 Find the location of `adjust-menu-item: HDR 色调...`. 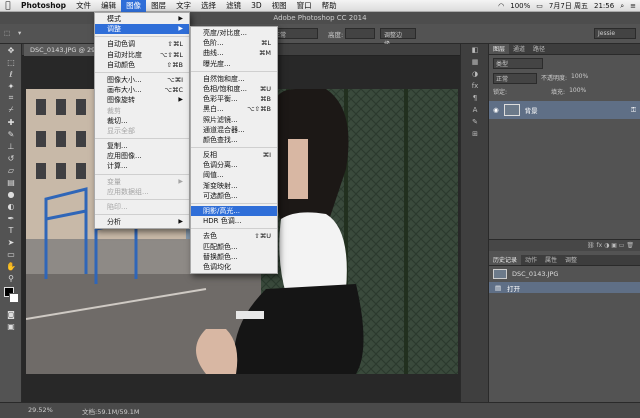

adjust-menu-item: HDR 色调... is located at coordinates (234, 221).